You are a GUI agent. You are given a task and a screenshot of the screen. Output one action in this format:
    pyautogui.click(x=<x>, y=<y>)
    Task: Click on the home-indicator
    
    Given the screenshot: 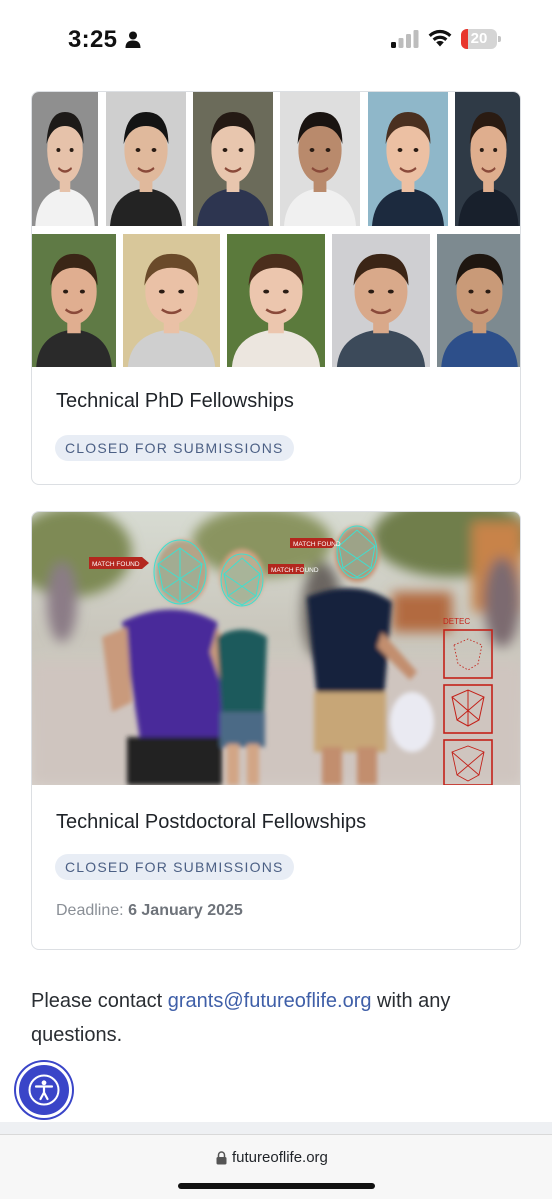 What is the action you would take?
    pyautogui.click(x=276, y=1186)
    